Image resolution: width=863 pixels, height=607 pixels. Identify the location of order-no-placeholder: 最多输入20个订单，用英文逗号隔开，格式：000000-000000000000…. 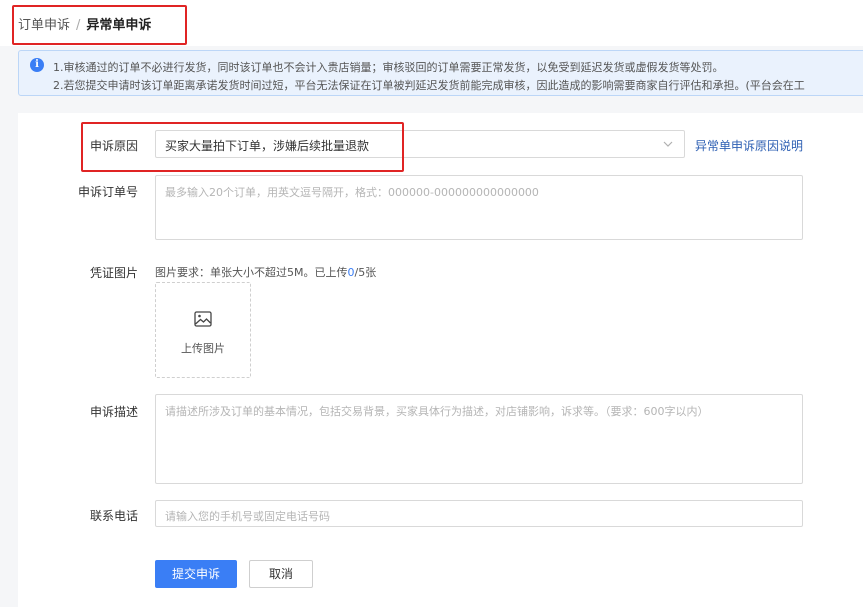
(352, 192).